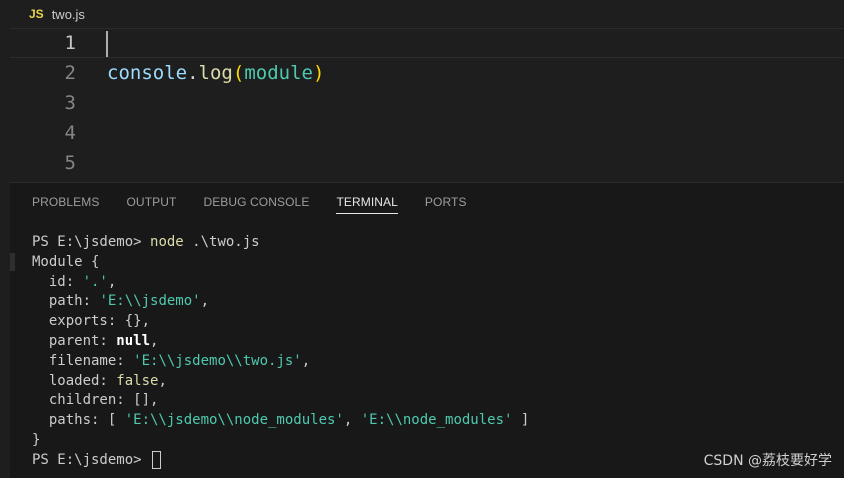  I want to click on tab-problems: PROBLEMS, so click(66, 202).